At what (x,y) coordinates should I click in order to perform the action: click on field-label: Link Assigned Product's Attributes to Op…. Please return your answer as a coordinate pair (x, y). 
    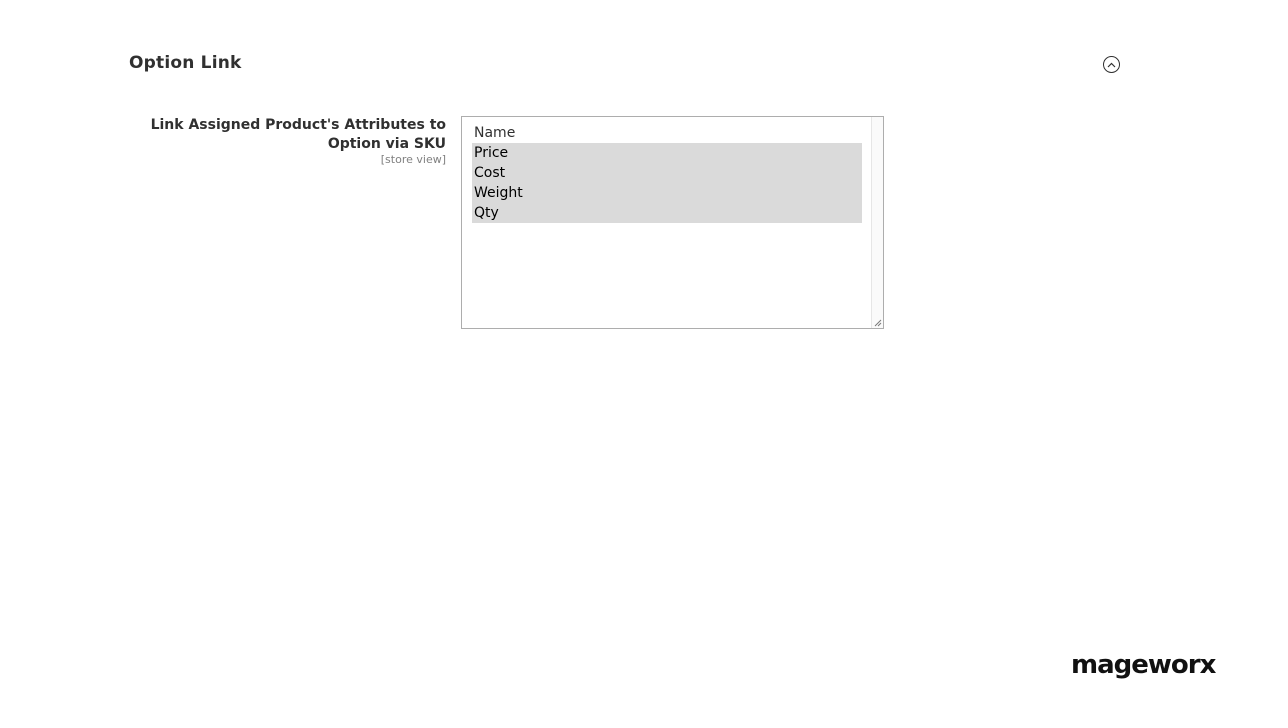
    Looking at the image, I should click on (298, 134).